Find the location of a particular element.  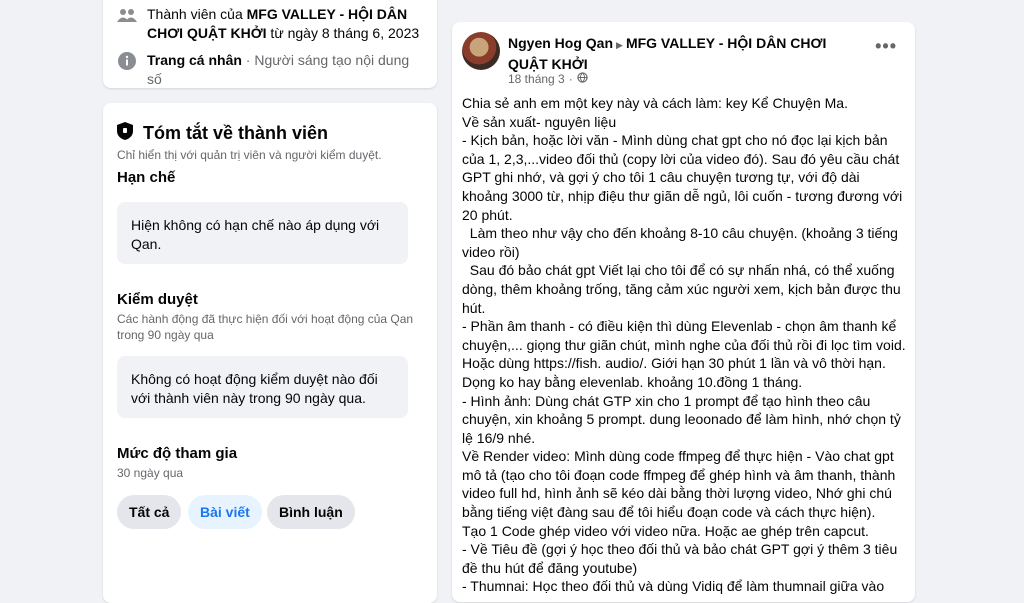

restrictions-heading: Hạn chế is located at coordinates (146, 177).